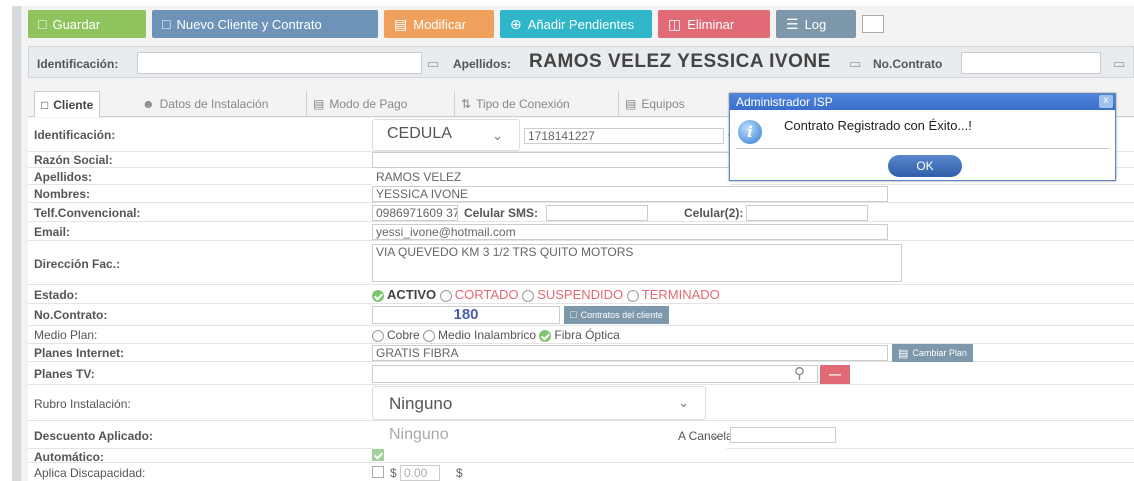  Describe the element at coordinates (551, 160) in the screenshot. I see `razon-social-input` at that location.